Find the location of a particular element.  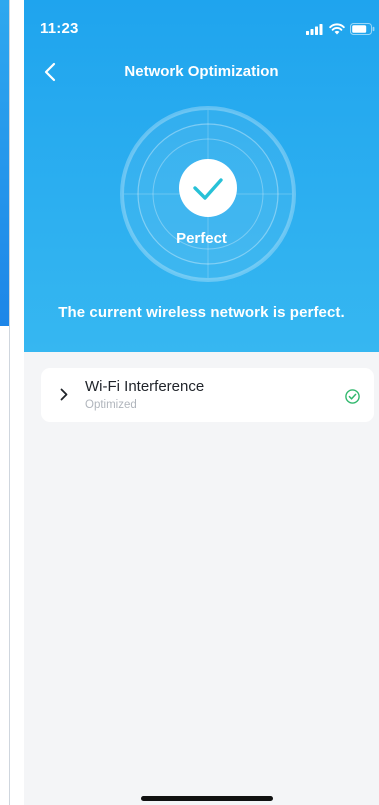

radar-graphic is located at coordinates (208, 194).